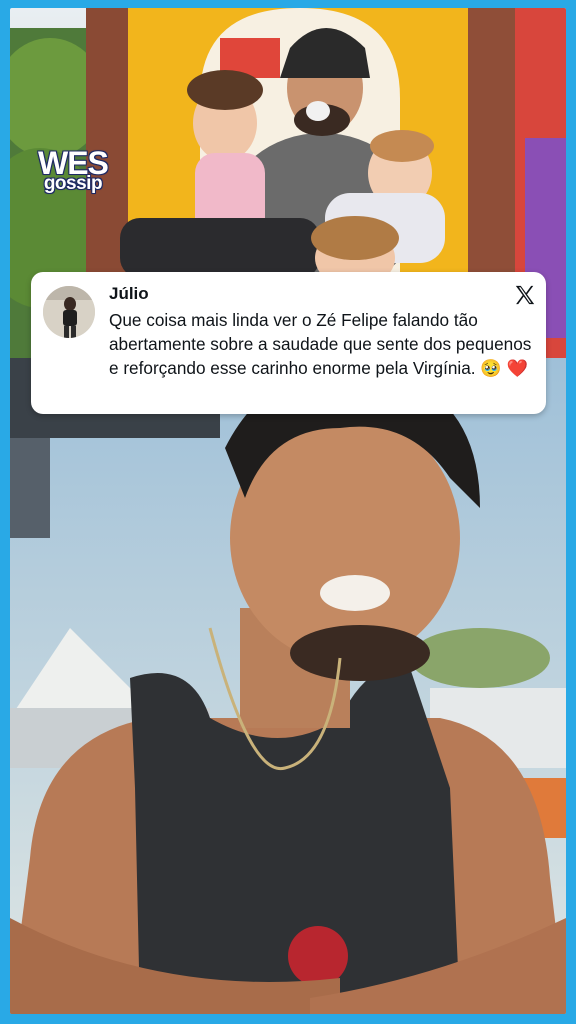 Image resolution: width=576 pixels, height=1024 pixels. I want to click on author-avatar, so click(69, 312).